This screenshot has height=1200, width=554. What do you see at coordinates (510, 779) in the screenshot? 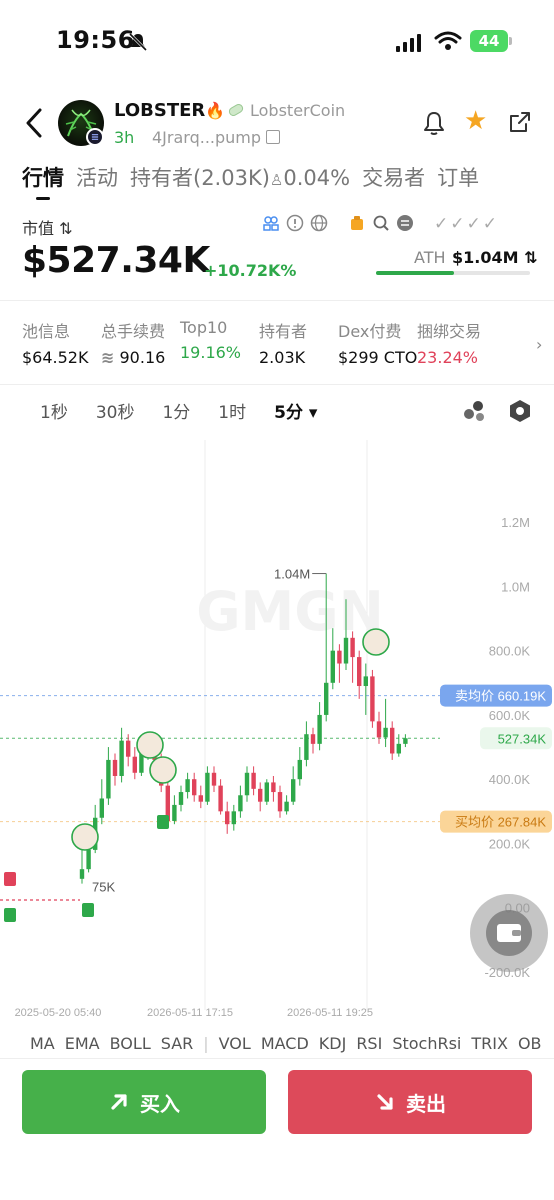
I see `y-tick-label: 400.0K` at bounding box center [510, 779].